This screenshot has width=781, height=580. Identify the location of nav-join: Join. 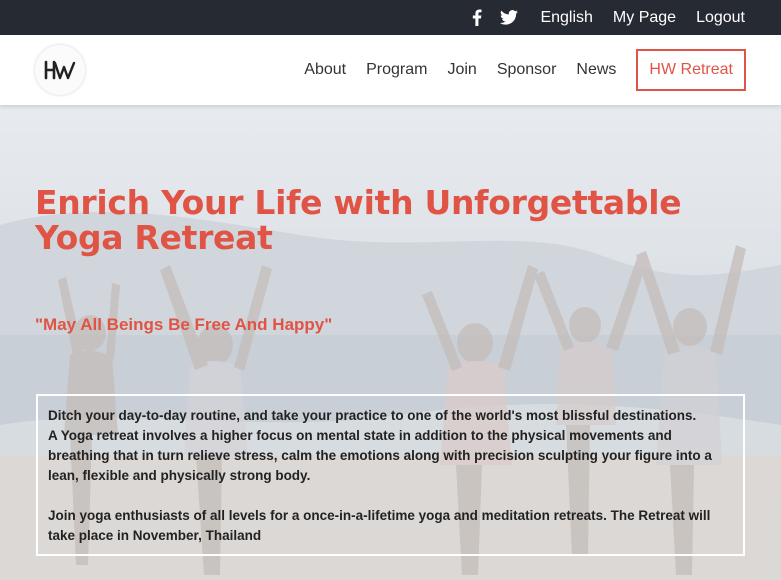
(461, 70).